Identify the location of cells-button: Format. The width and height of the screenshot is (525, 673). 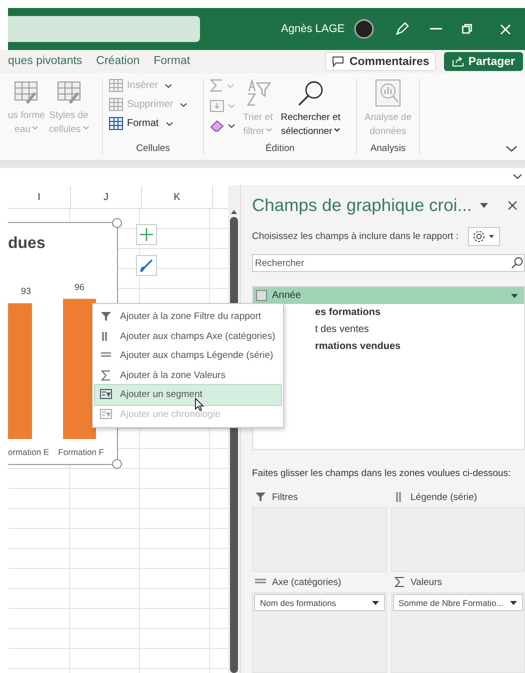
(153, 123).